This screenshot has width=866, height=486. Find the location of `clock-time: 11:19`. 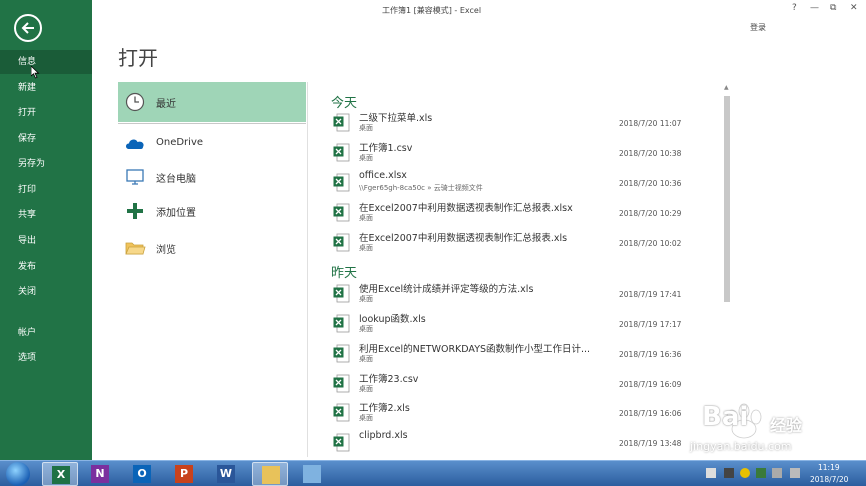

clock-time: 11:19 is located at coordinates (829, 467).